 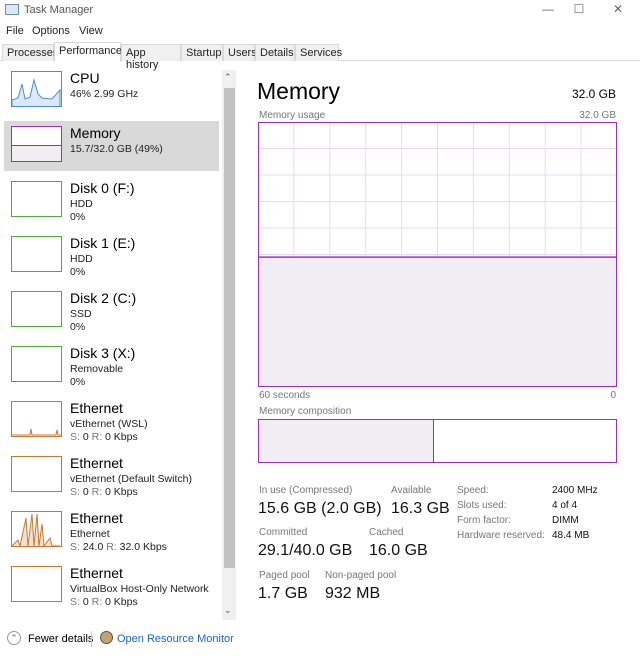 What do you see at coordinates (437, 322) in the screenshot?
I see `usage-fill` at bounding box center [437, 322].